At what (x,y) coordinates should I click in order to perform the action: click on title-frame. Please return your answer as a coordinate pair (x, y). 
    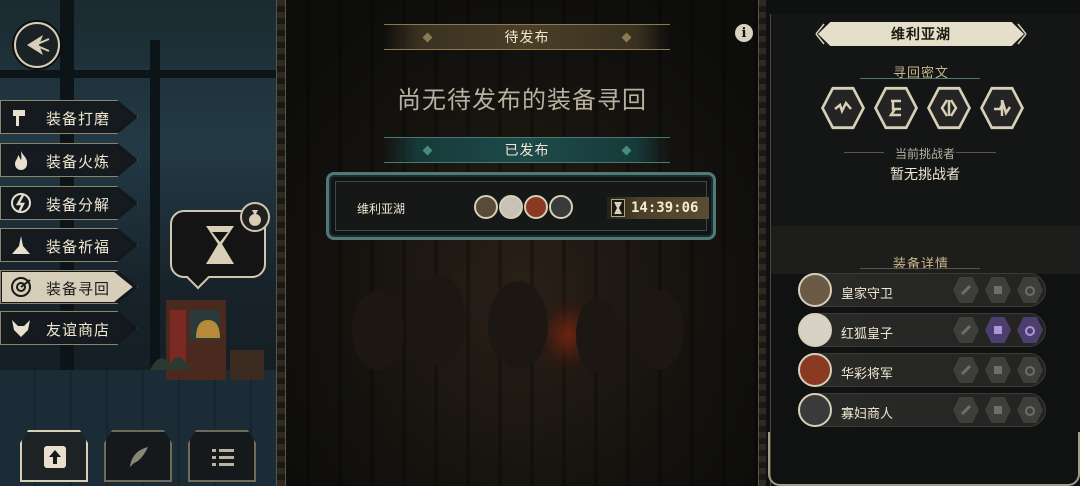
    Looking at the image, I should click on (921, 34).